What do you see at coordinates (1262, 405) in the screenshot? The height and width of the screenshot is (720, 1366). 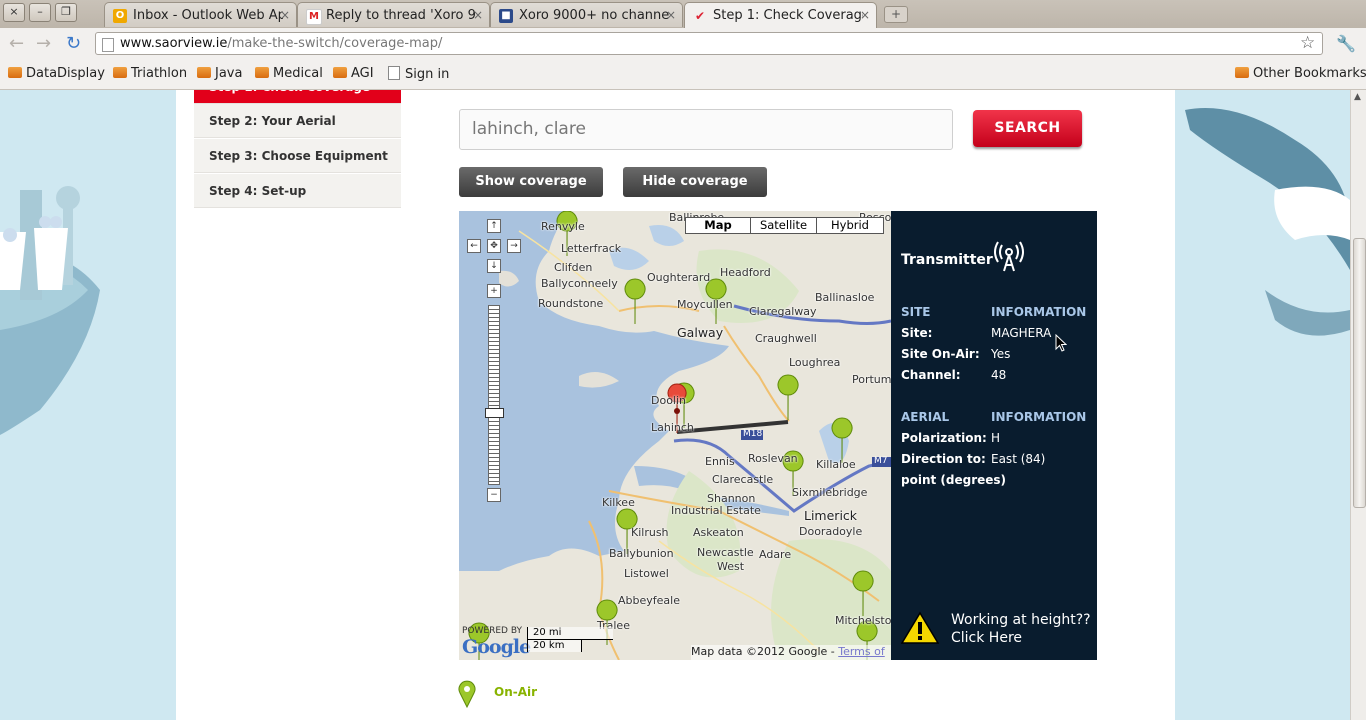 I see `decorative-whale-illustration` at bounding box center [1262, 405].